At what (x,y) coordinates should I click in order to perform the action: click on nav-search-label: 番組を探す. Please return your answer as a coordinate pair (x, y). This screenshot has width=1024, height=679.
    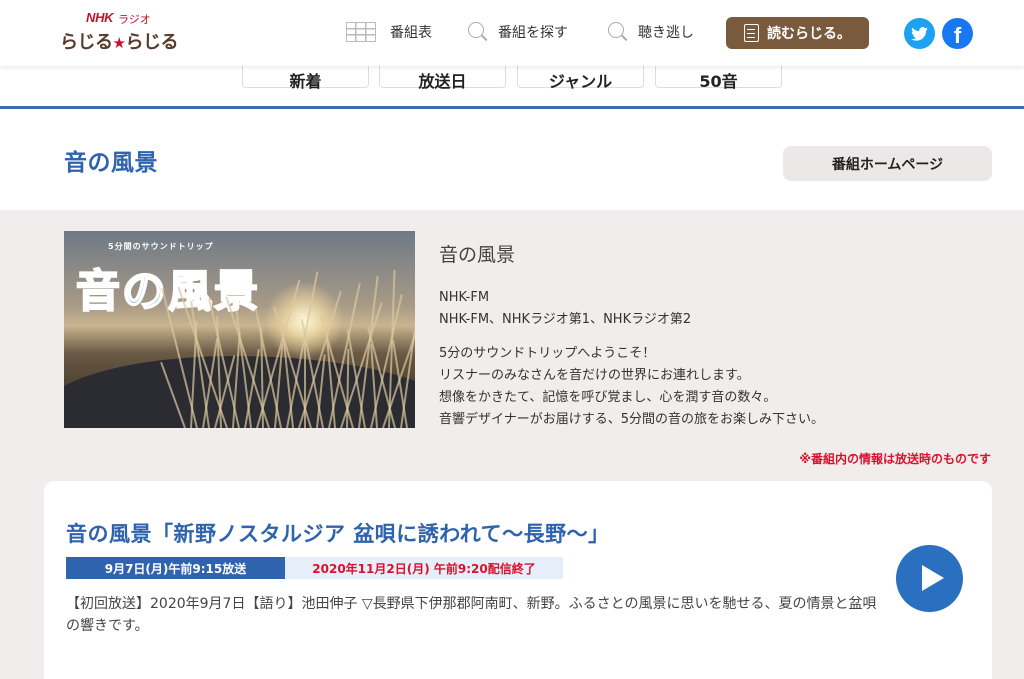
    Looking at the image, I should click on (533, 33).